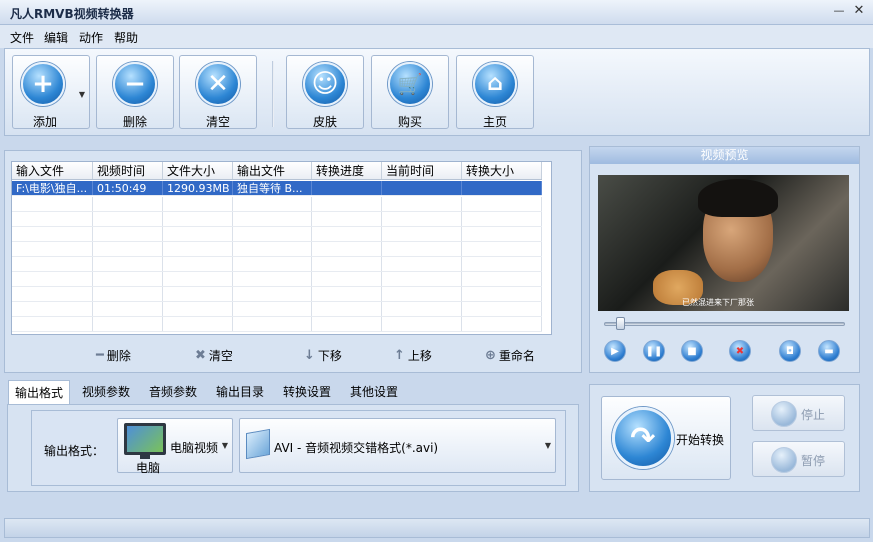 Image resolution: width=873 pixels, height=542 pixels. I want to click on device-sublabel: 电脑, so click(148, 468).